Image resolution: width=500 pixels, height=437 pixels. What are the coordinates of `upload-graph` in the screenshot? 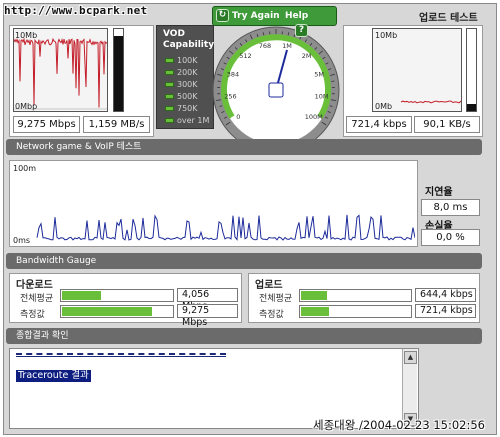 It's located at (417, 70).